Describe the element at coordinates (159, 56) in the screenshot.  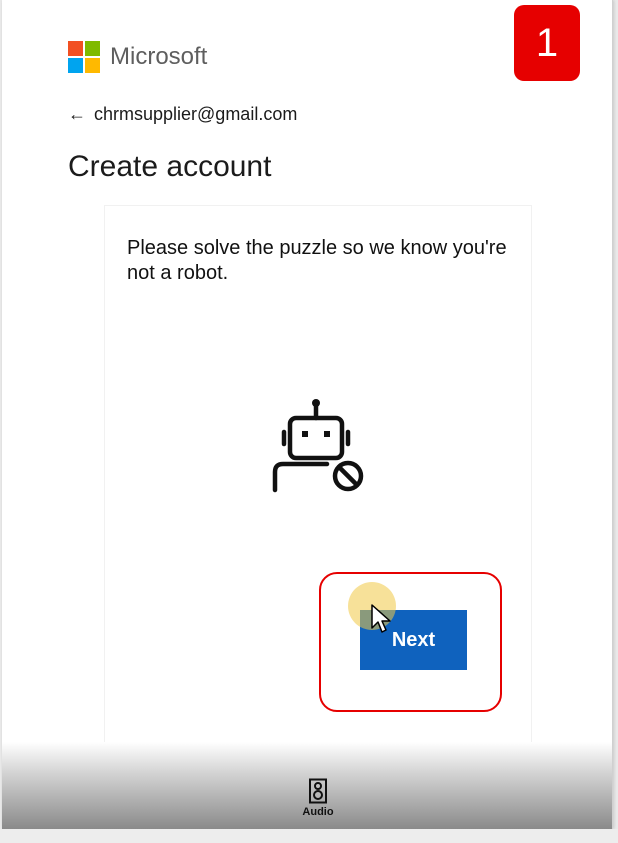
I see `brand-name: Microsoft` at that location.